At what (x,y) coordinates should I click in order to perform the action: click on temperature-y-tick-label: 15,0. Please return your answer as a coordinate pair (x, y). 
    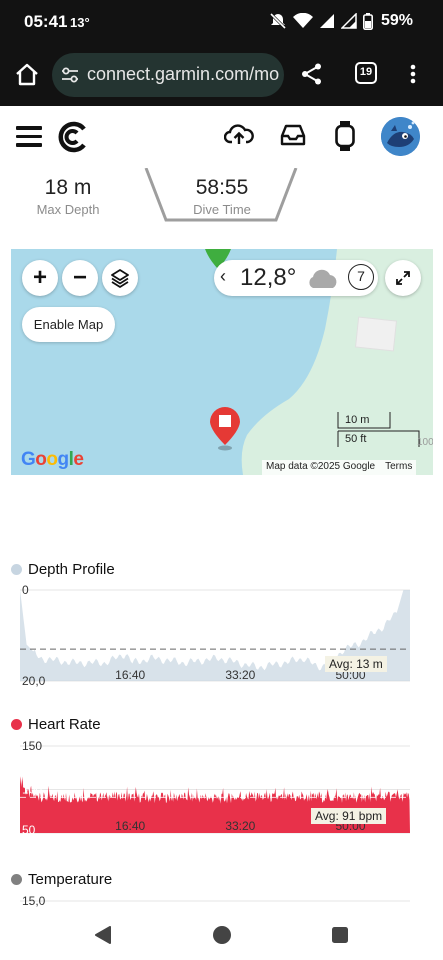
    Looking at the image, I should click on (34, 901).